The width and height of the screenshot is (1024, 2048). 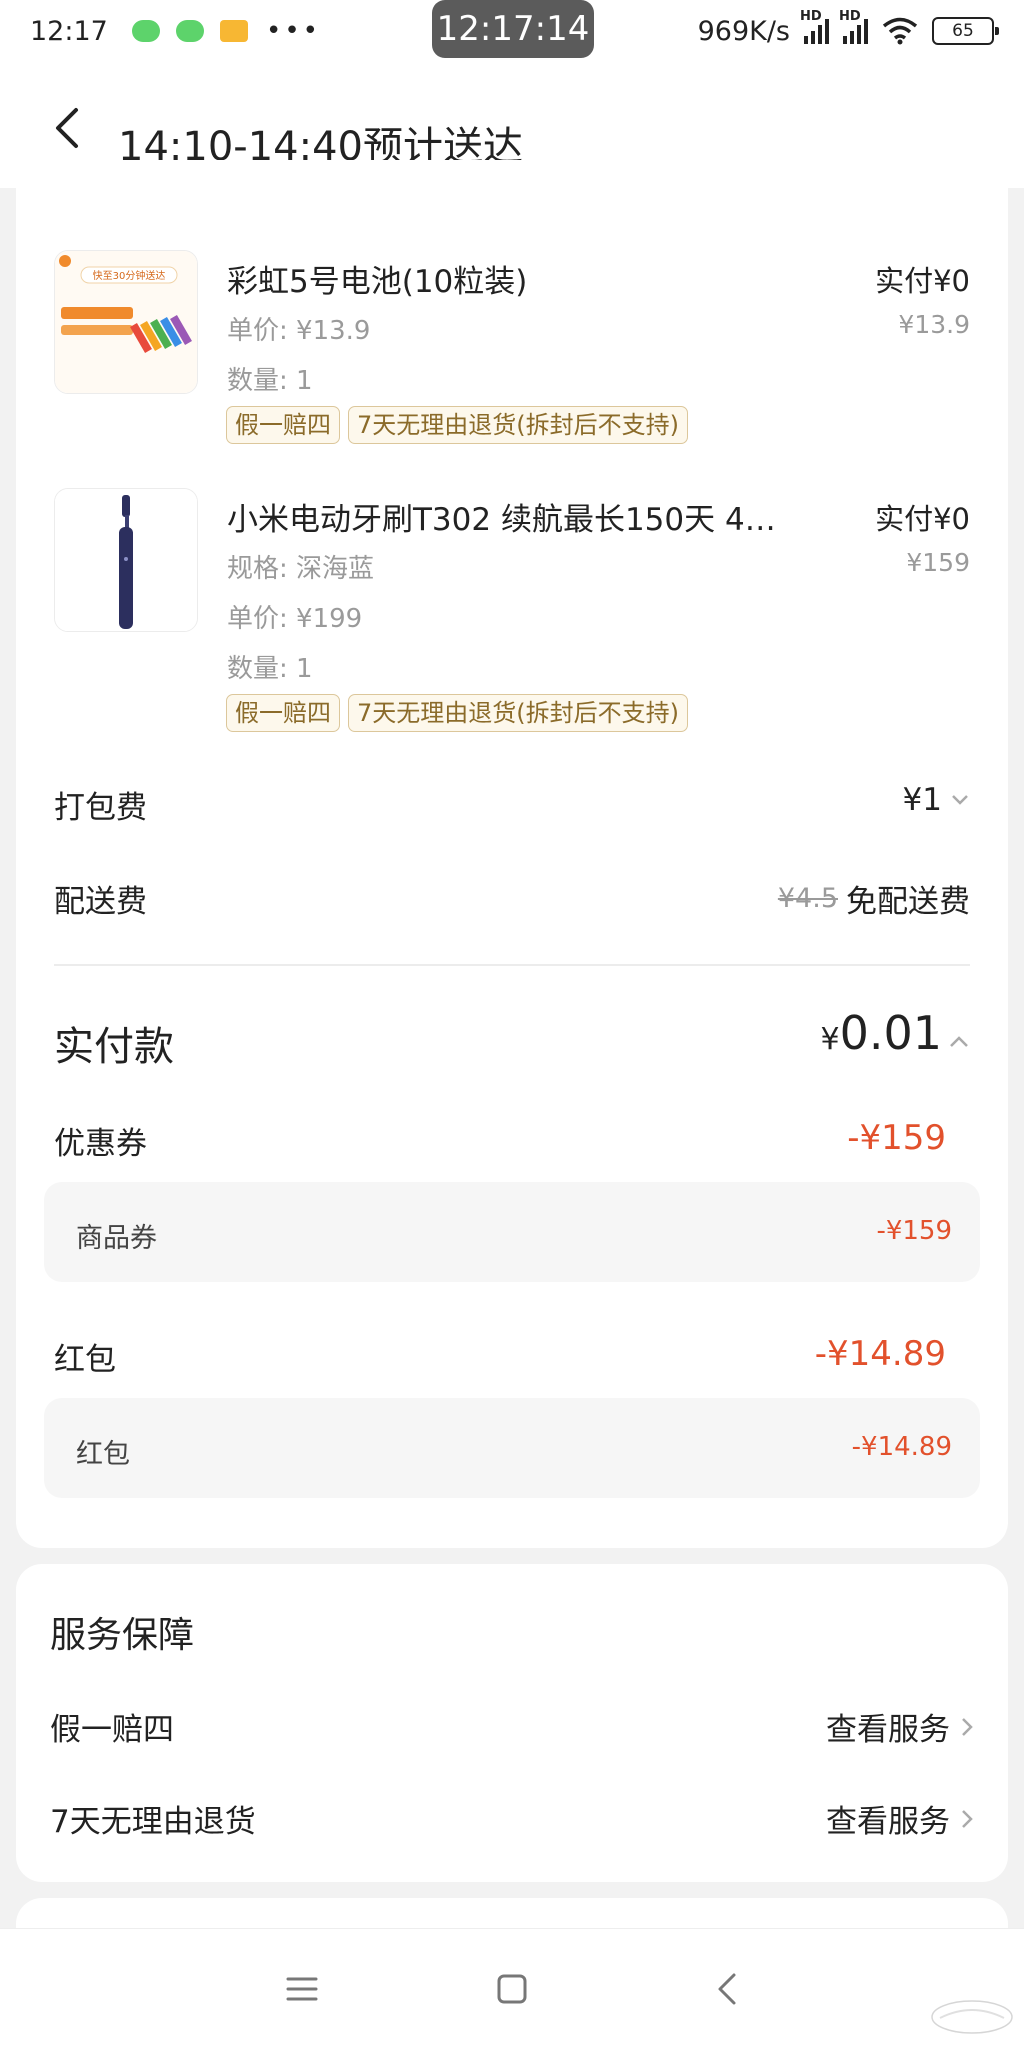 I want to click on delivery-fee-value: 免配送费, so click(x=908, y=902).